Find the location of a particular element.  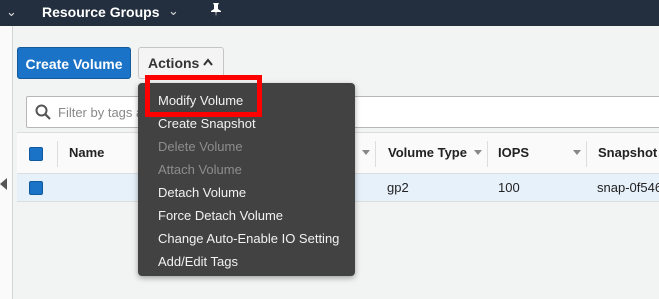

column-header-snapshot: Snapshot is located at coordinates (627, 152).